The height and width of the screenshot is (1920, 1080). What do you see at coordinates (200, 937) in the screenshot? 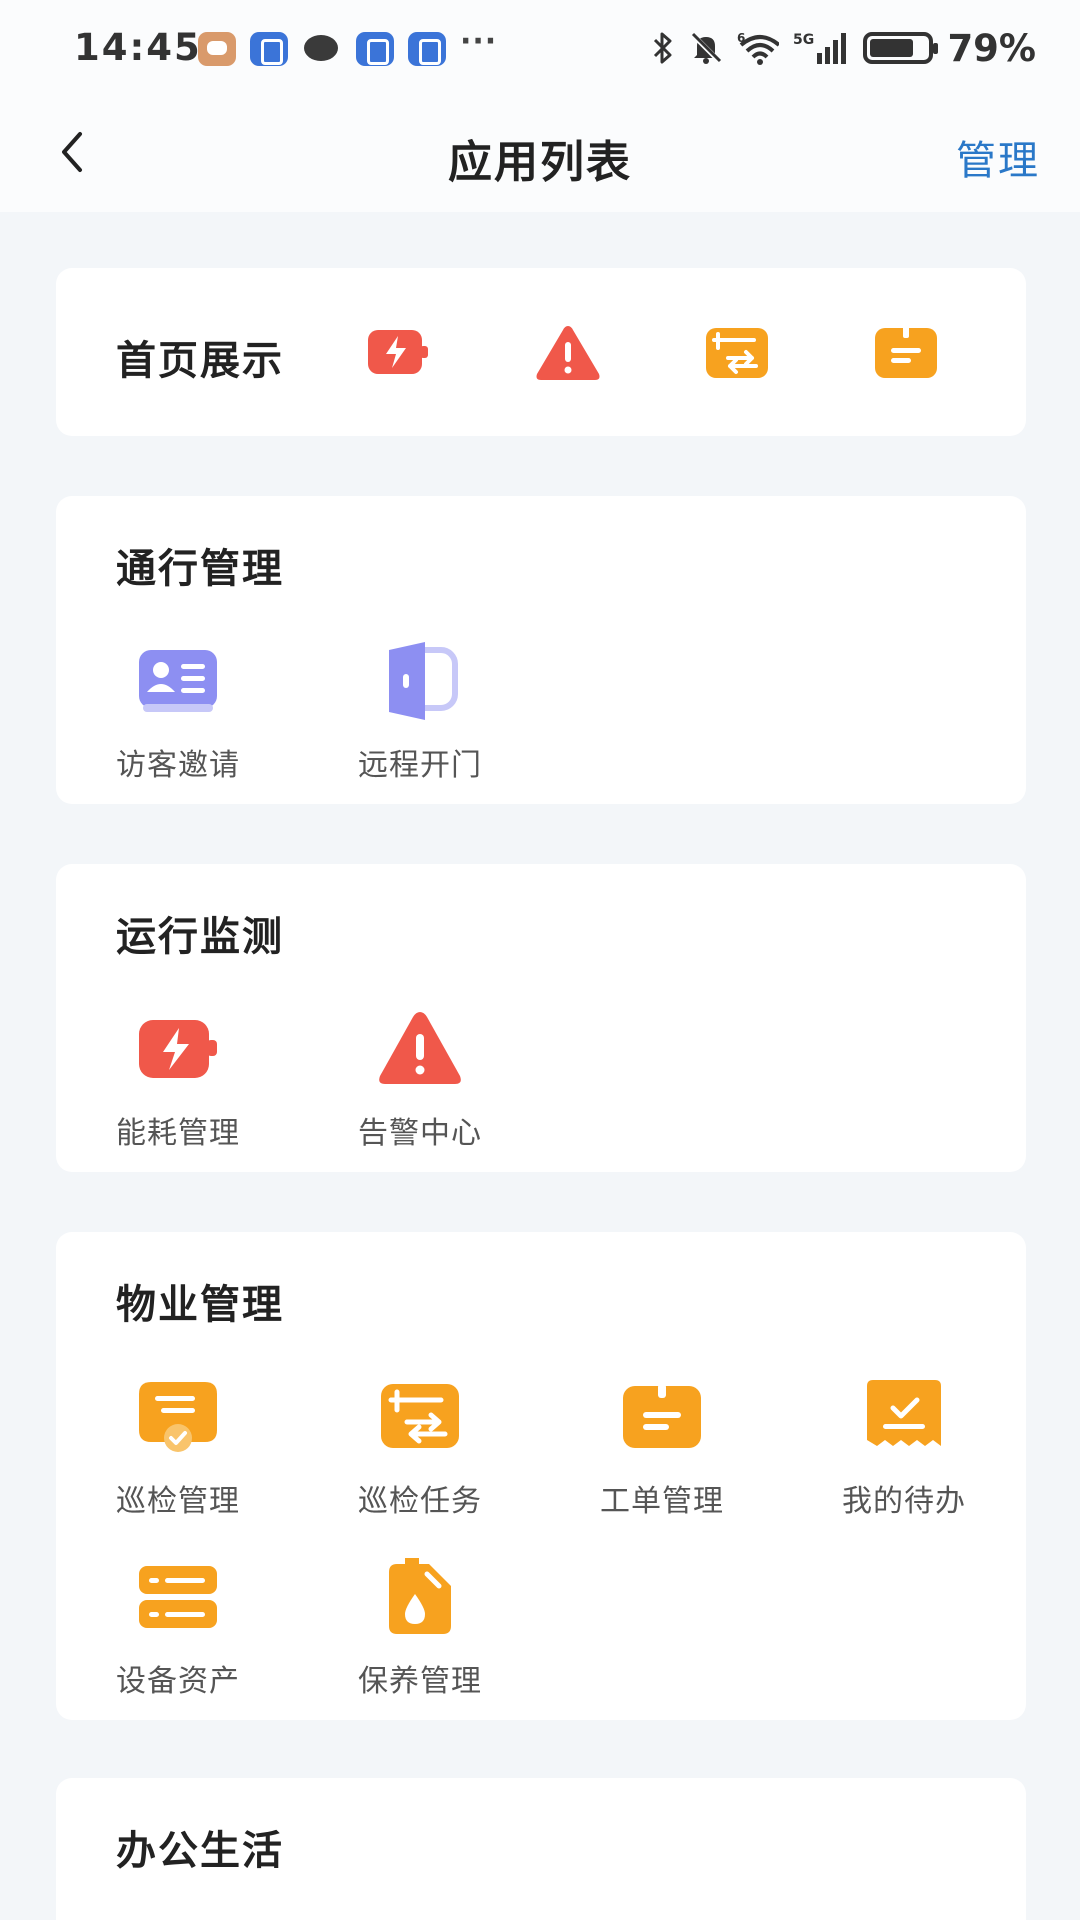
I see `section-title: 运行监测` at bounding box center [200, 937].